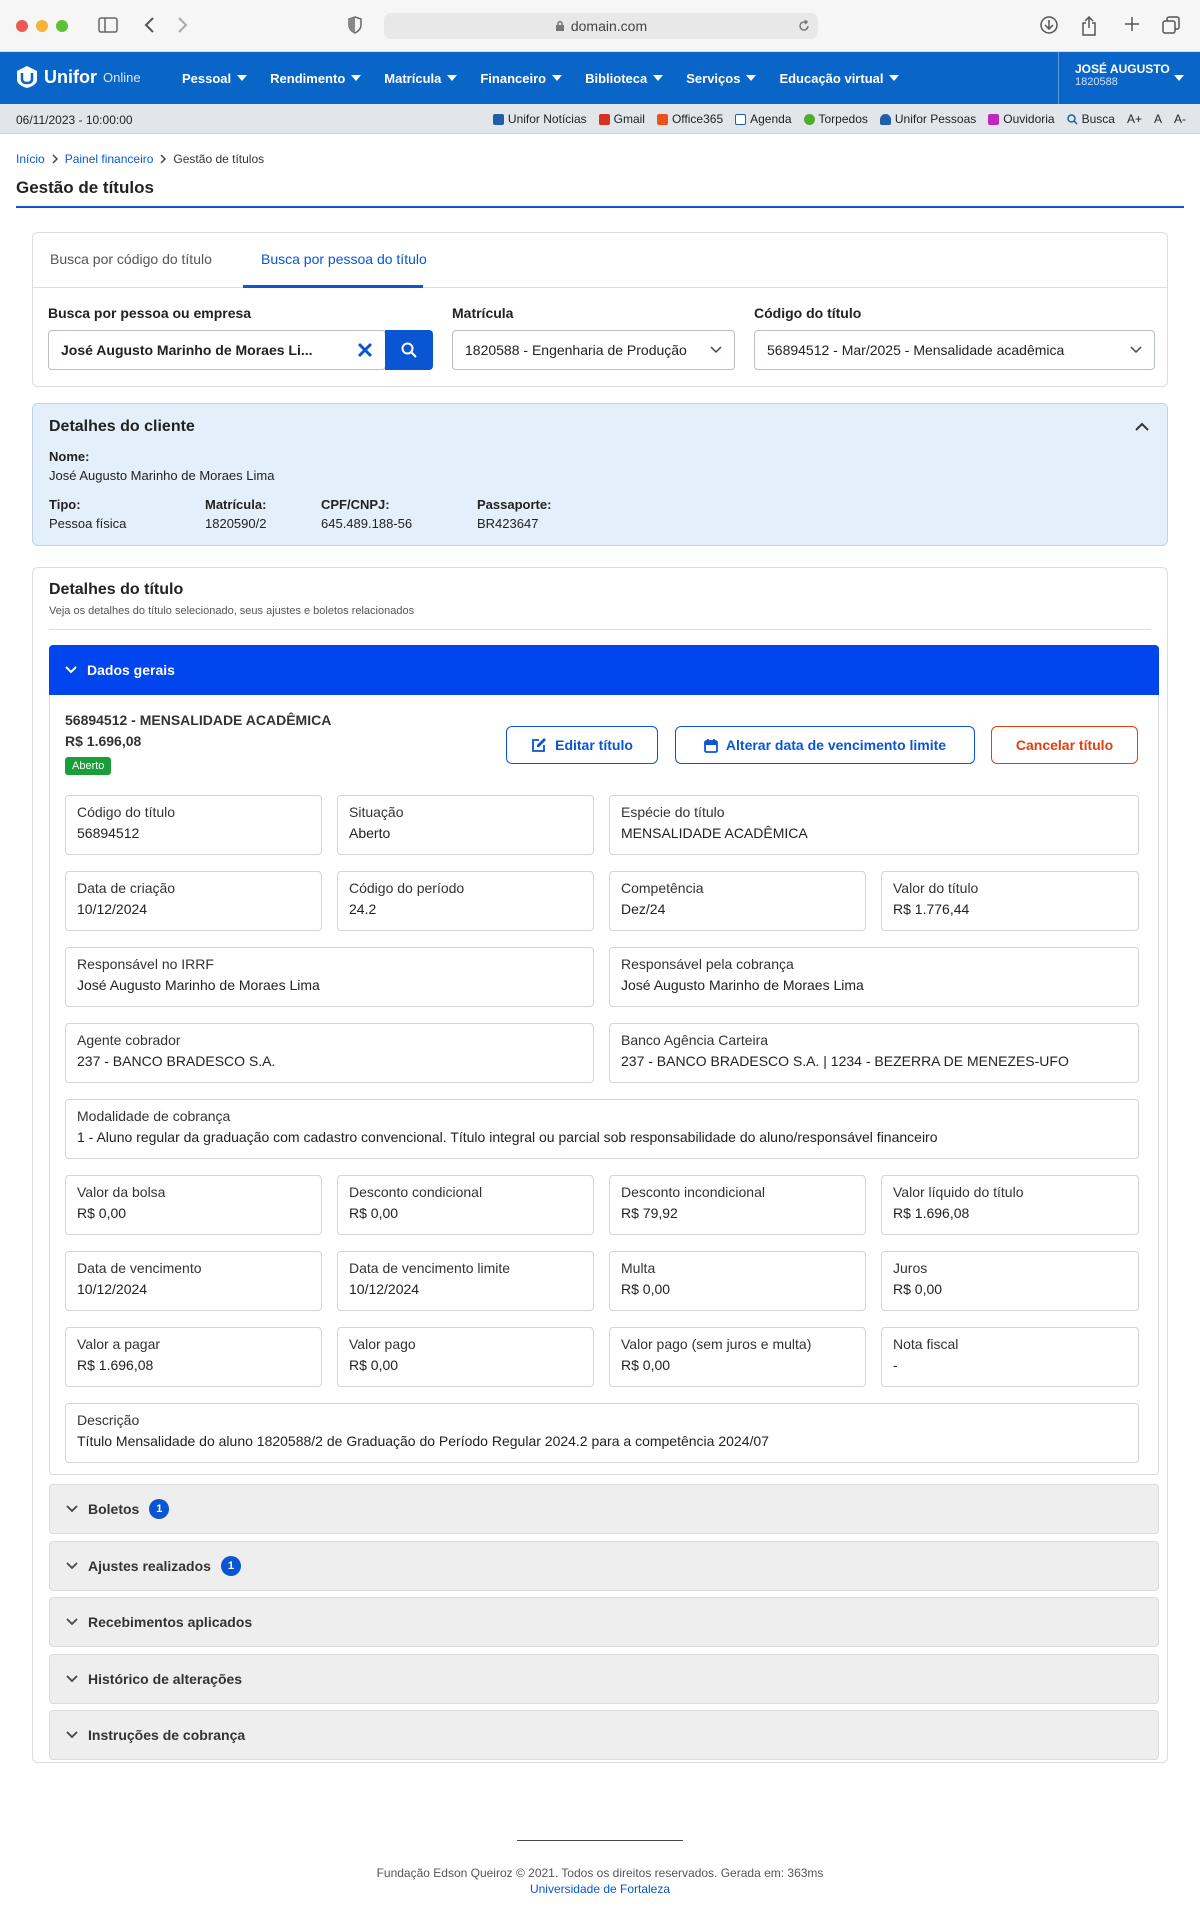  I want to click on breadcrumb-home: Início, so click(30, 159).